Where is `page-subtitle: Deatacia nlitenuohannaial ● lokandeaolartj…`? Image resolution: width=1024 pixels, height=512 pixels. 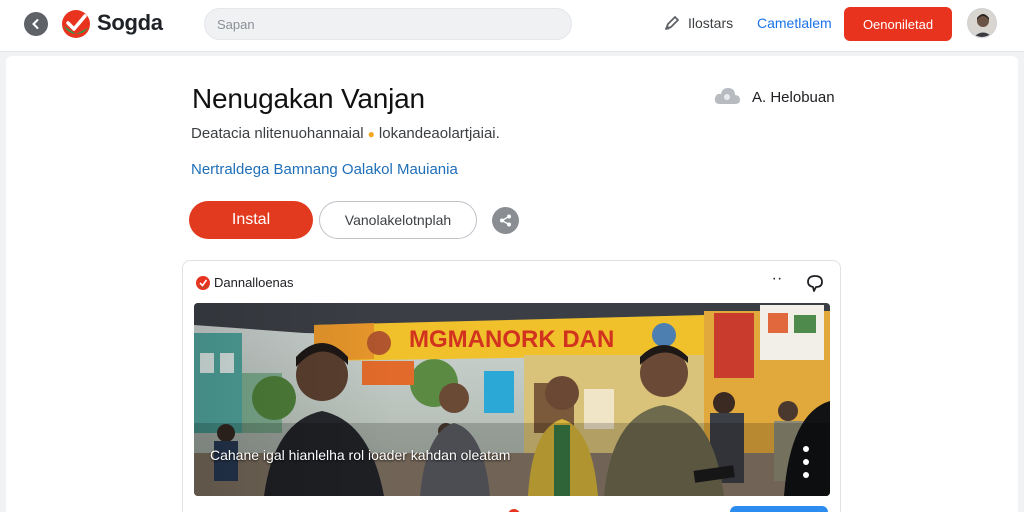 page-subtitle: Deatacia nlitenuohannaial ● lokandeaolartj… is located at coordinates (345, 133).